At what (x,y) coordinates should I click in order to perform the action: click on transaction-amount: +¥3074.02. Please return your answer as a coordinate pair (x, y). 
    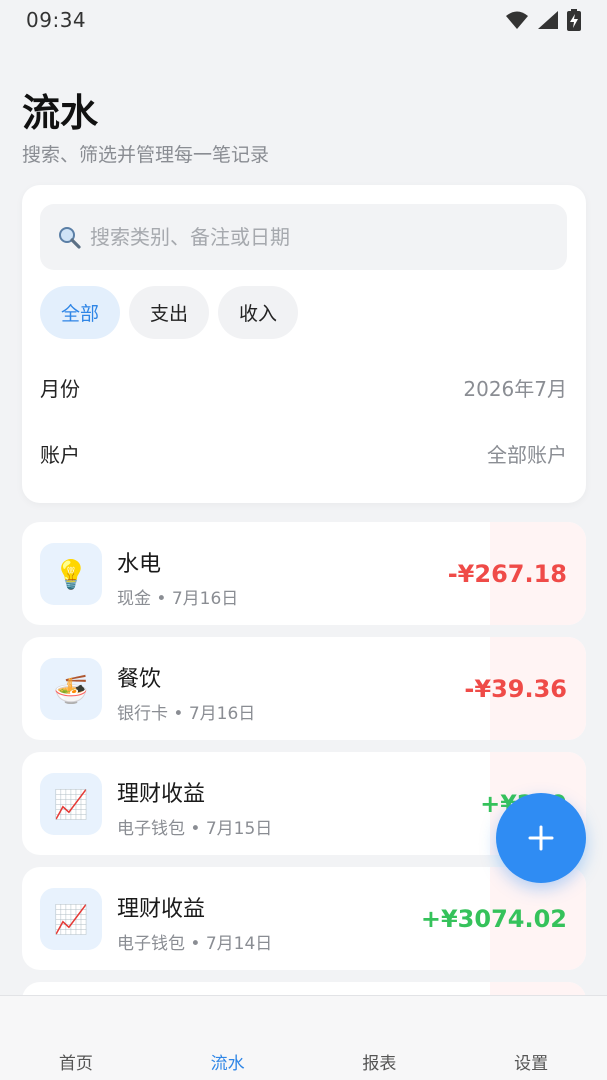
    Looking at the image, I should click on (493, 919).